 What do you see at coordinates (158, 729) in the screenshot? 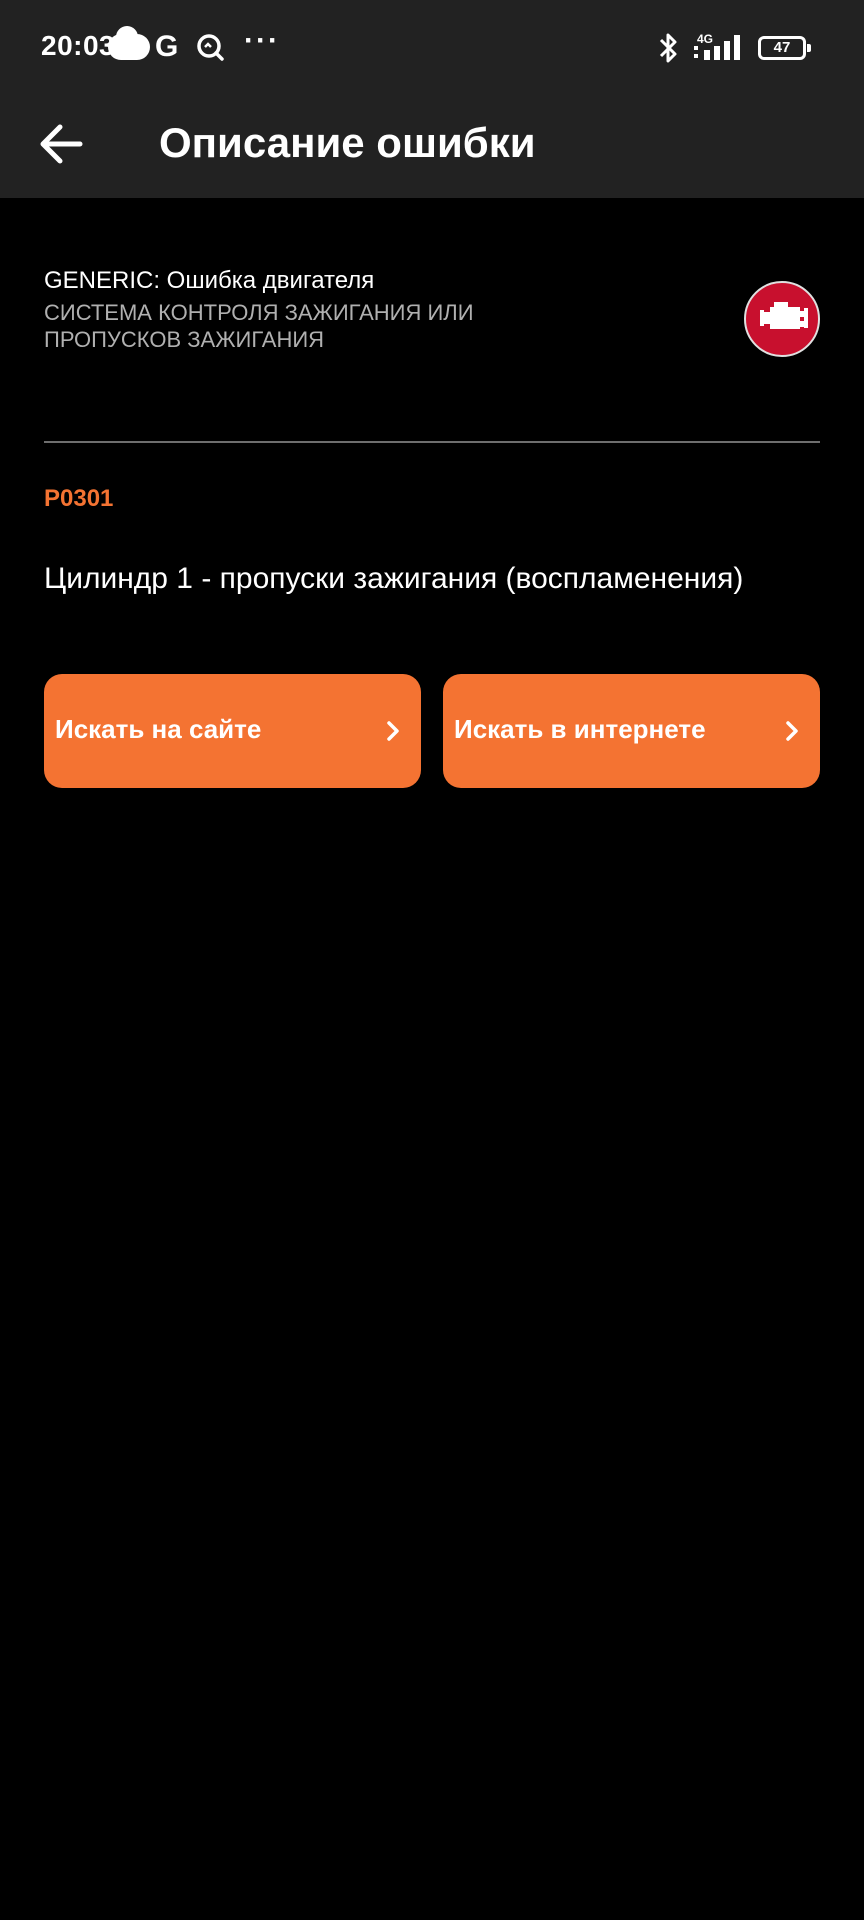
I see `search-site-label: Искать на сайте` at bounding box center [158, 729].